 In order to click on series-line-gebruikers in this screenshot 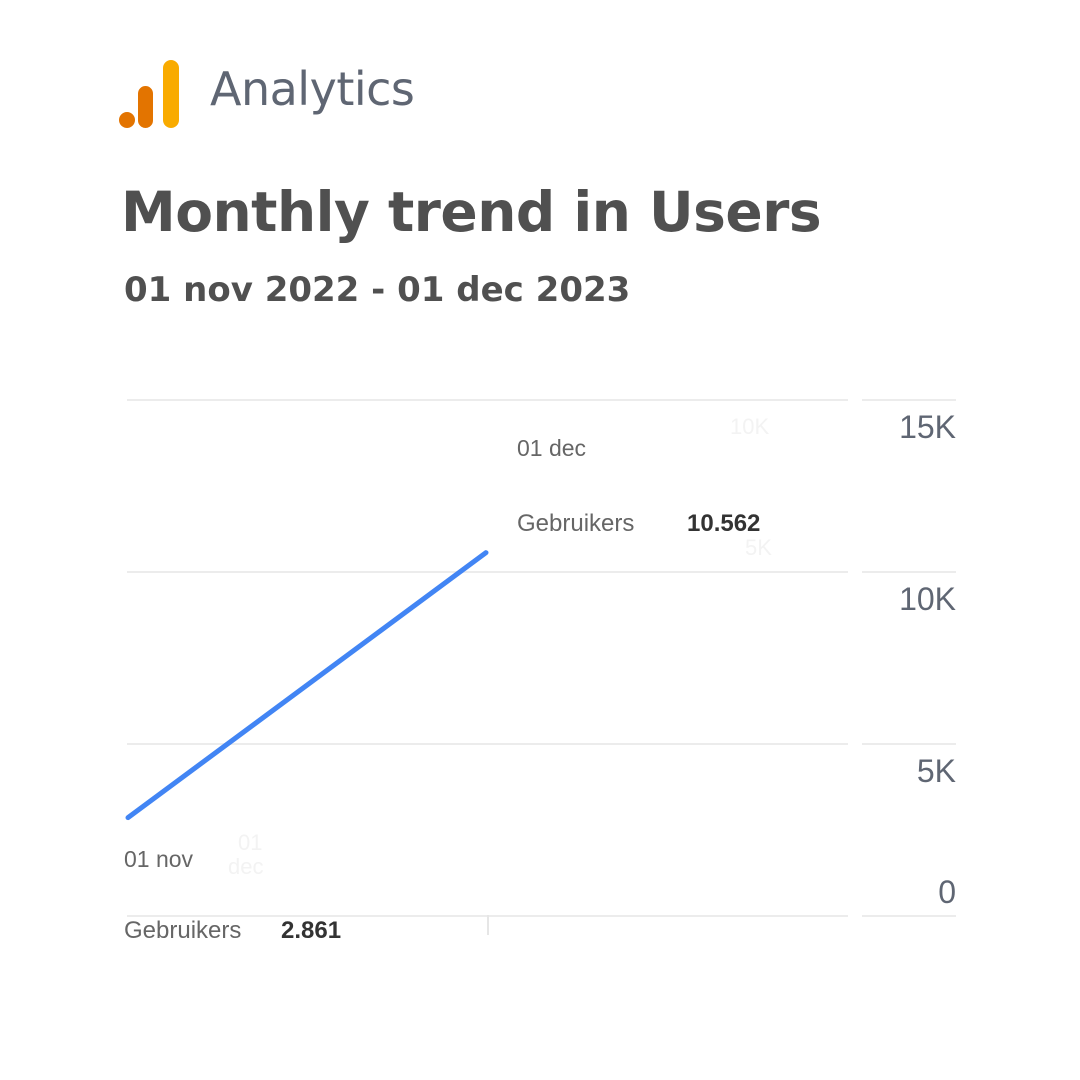, I will do `click(307, 685)`.